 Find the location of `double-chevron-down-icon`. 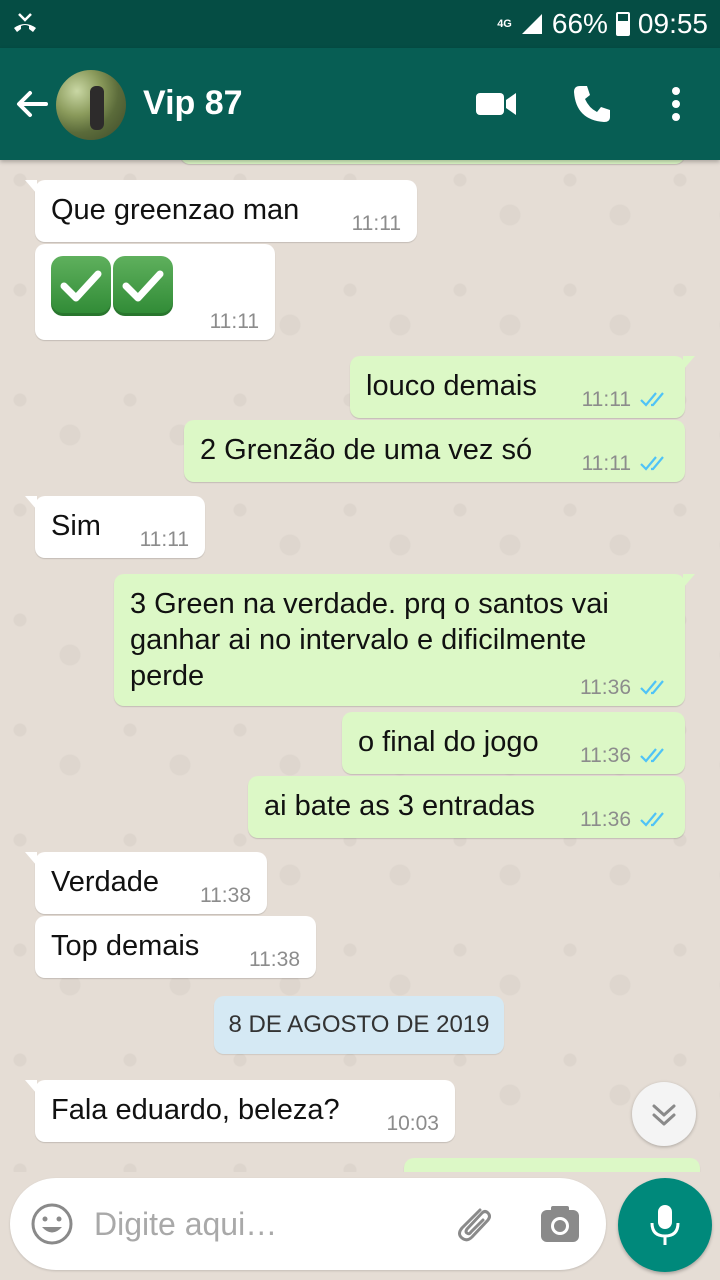

double-chevron-down-icon is located at coordinates (664, 1115).